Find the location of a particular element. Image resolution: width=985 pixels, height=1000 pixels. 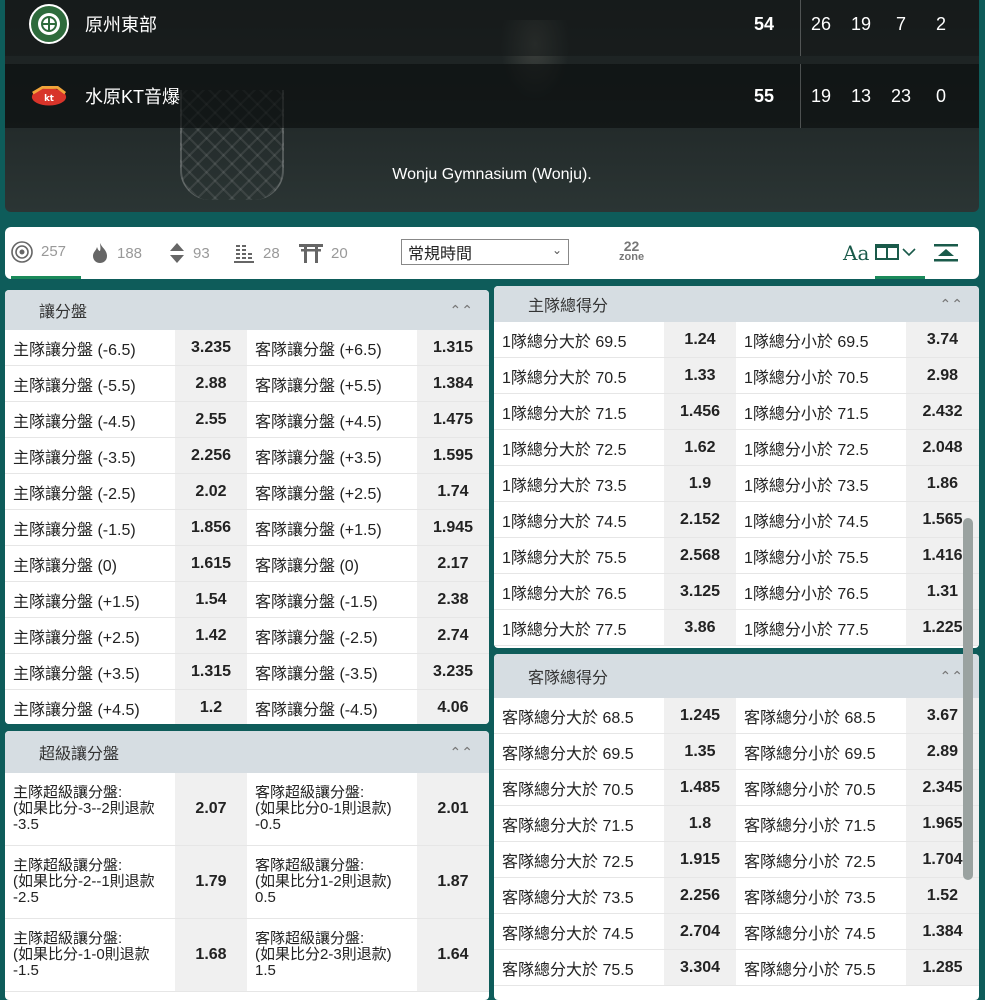

zone-badge: 22 zone is located at coordinates (632, 251).